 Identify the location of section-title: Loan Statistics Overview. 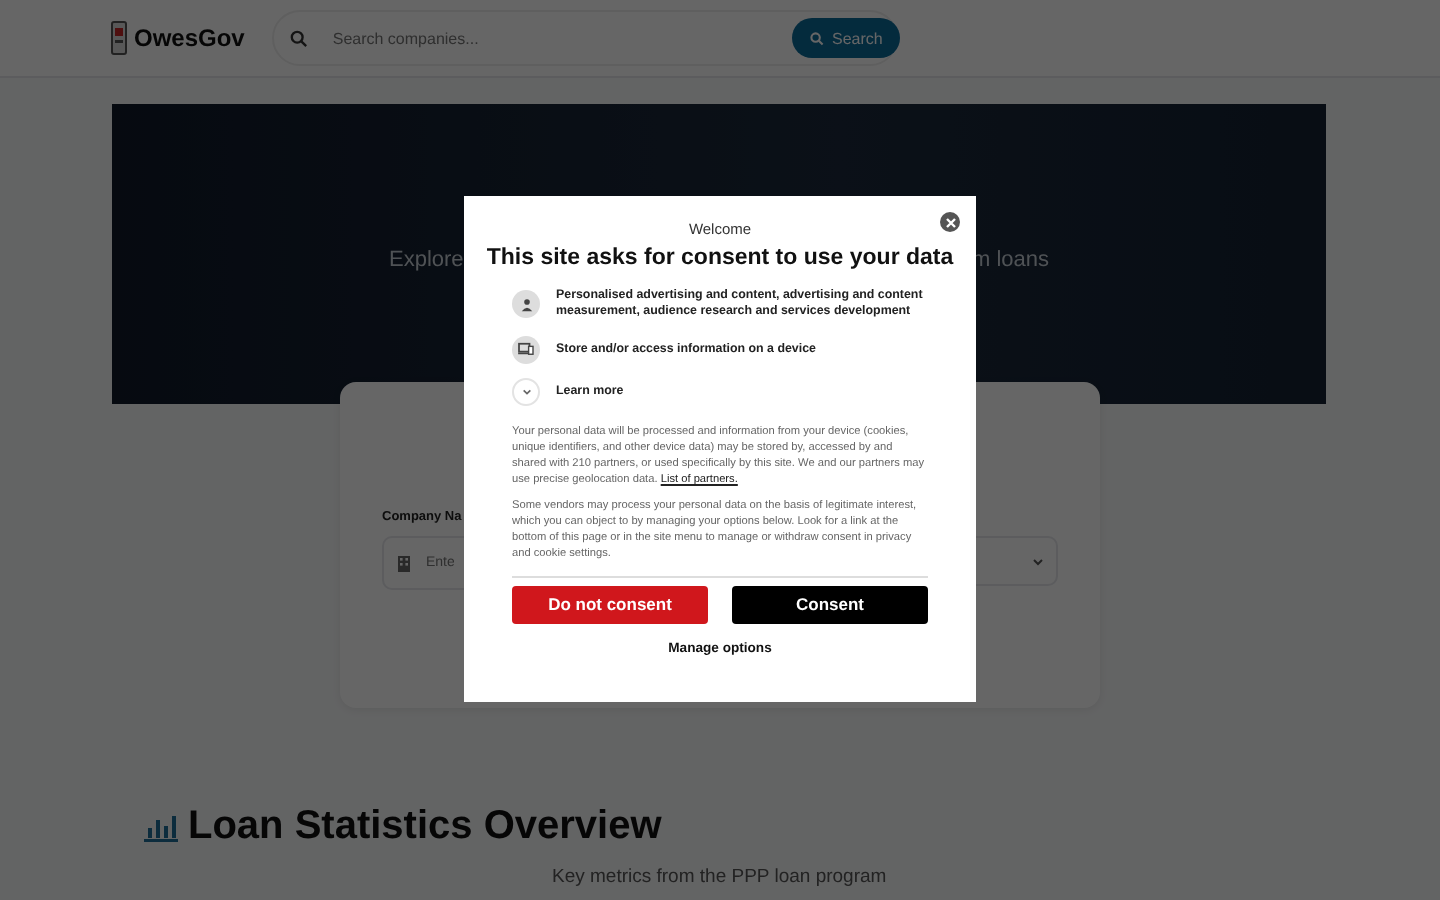
(425, 827).